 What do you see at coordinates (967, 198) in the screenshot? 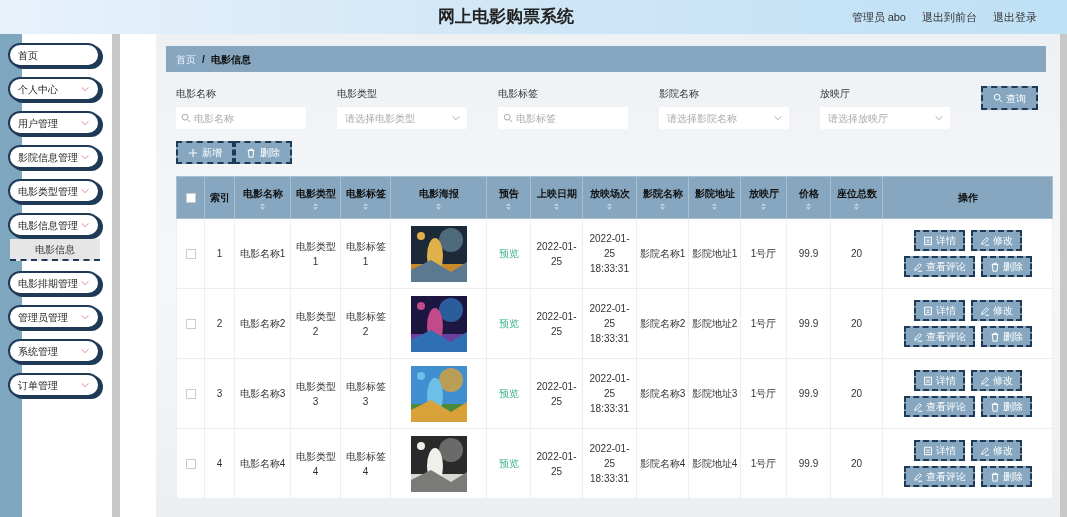
I see `column-header: 操作` at bounding box center [967, 198].